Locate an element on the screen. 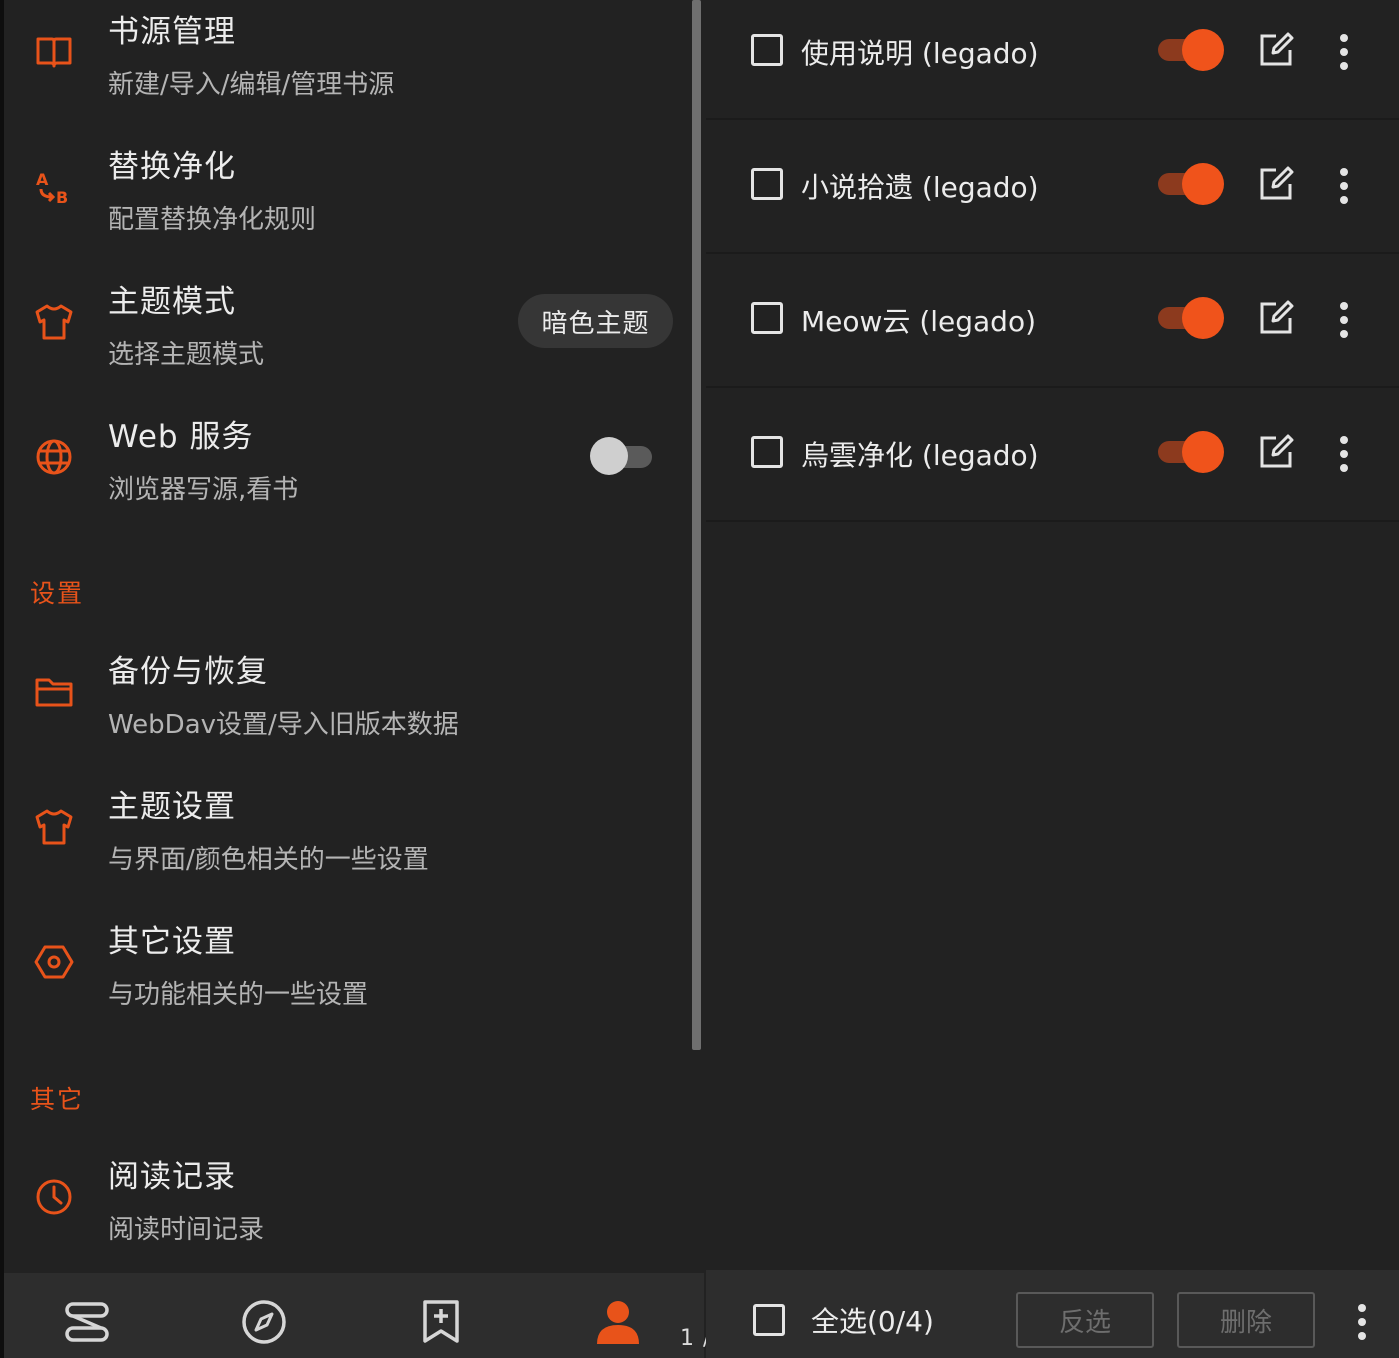 The height and width of the screenshot is (1358, 1399). item-title: 主题设置 is located at coordinates (172, 807).